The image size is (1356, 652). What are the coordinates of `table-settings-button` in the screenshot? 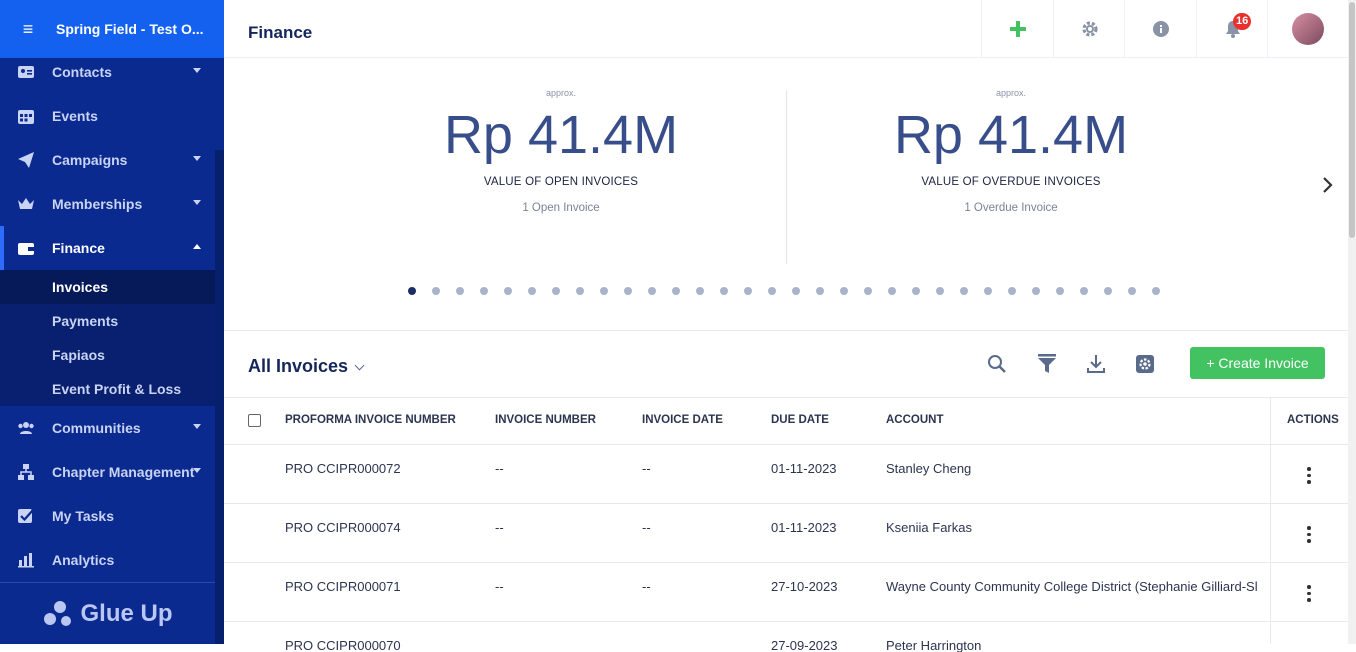 It's located at (1145, 364).